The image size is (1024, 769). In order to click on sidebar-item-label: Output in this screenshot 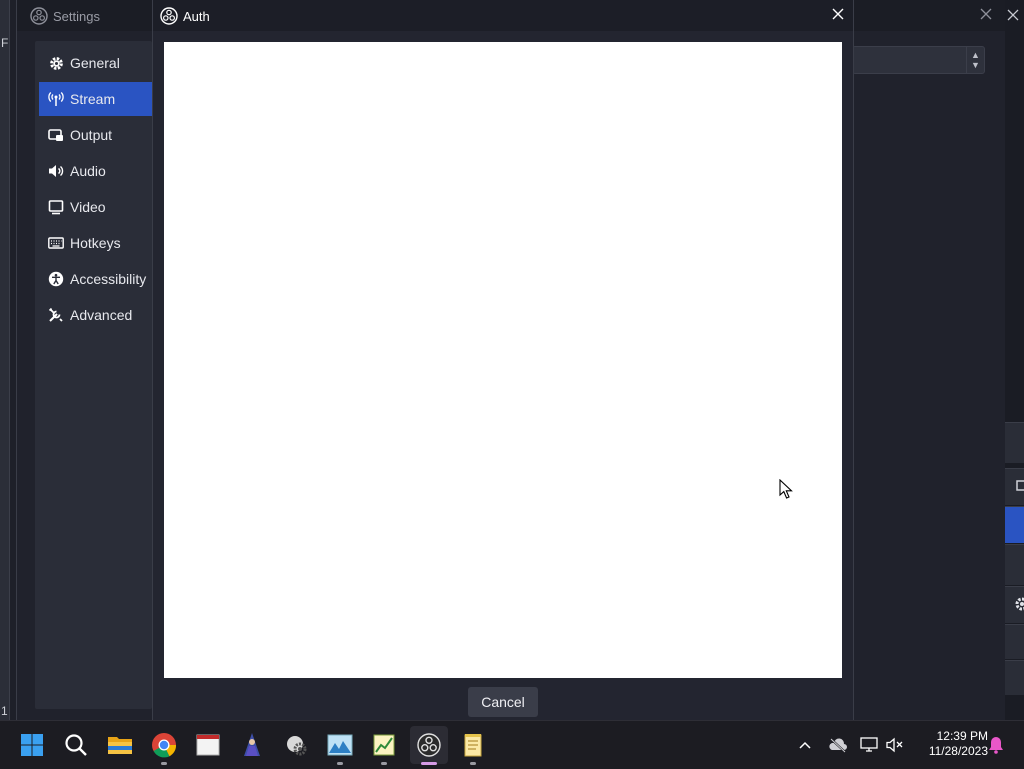, I will do `click(91, 135)`.